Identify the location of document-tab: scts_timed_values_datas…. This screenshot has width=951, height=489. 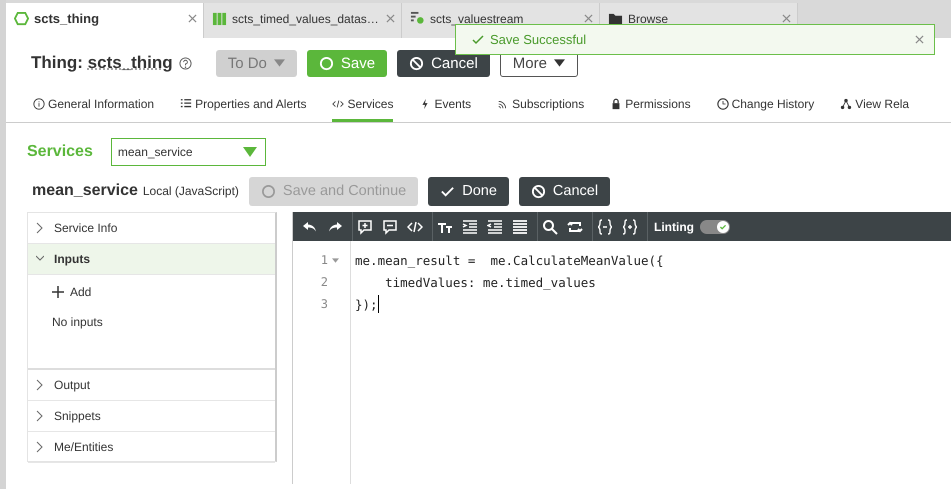
(303, 20).